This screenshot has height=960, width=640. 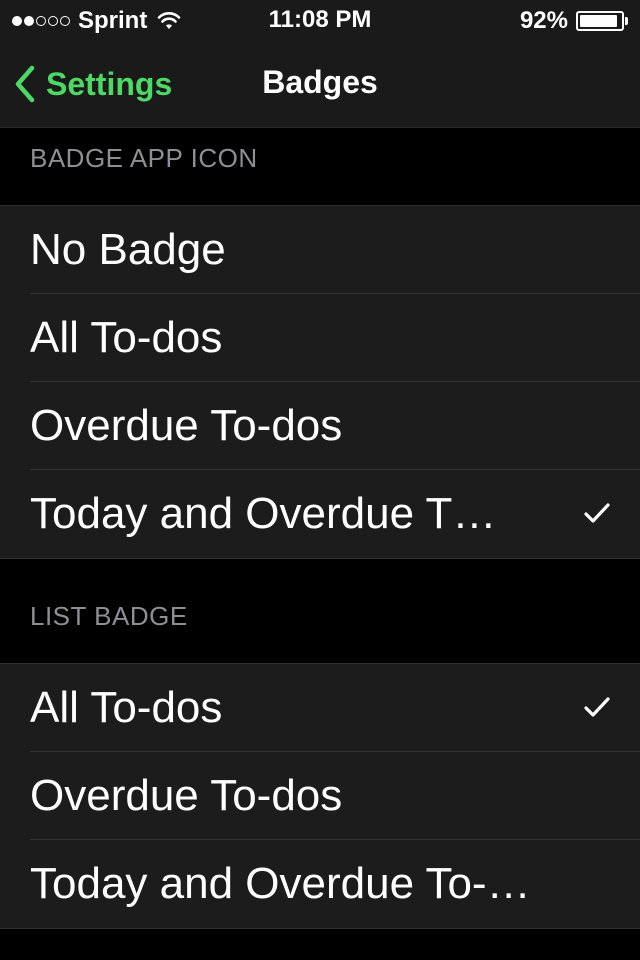 I want to click on section-header-list-badge: LIST BADGE, so click(x=109, y=616).